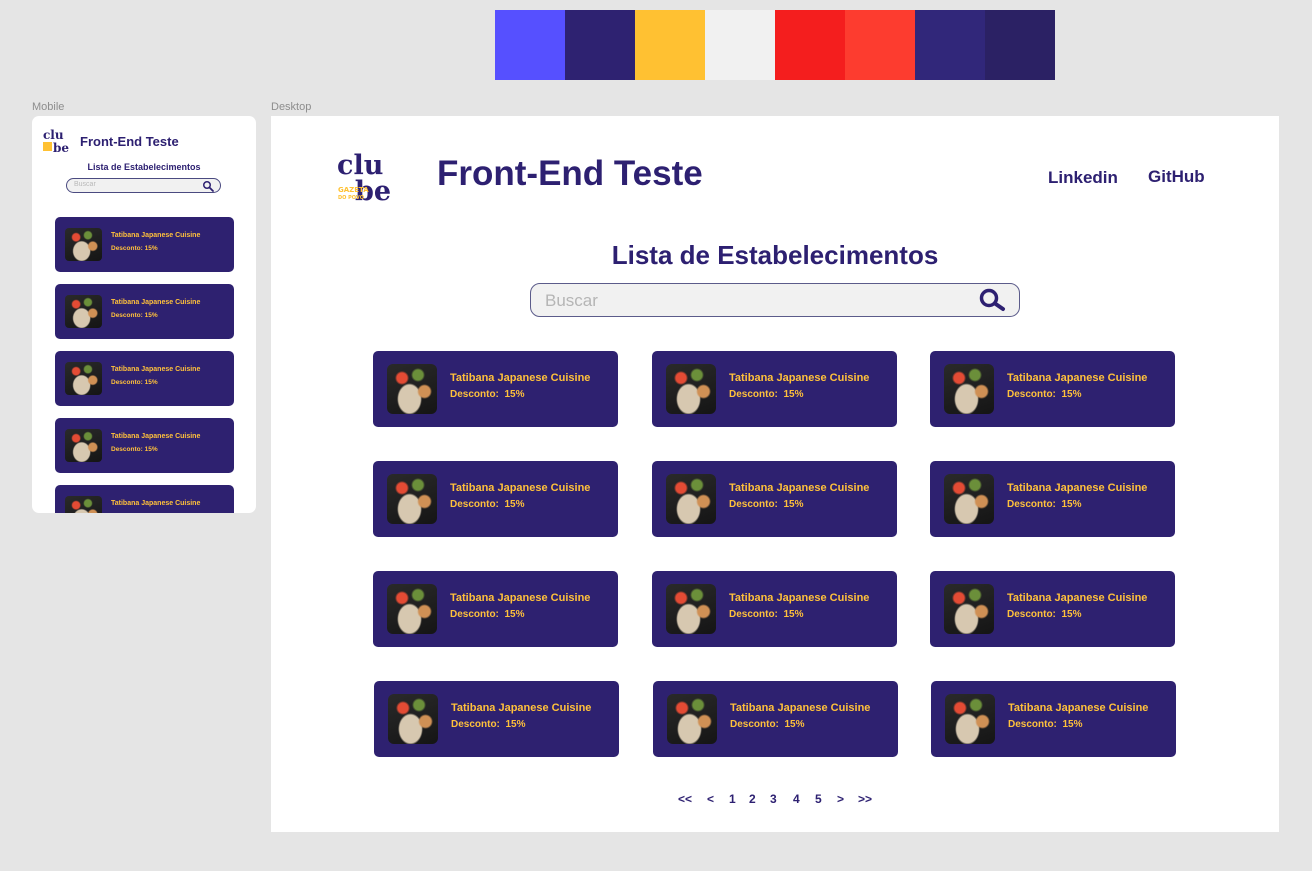  I want to click on svg-text: clu, so click(53, 135).